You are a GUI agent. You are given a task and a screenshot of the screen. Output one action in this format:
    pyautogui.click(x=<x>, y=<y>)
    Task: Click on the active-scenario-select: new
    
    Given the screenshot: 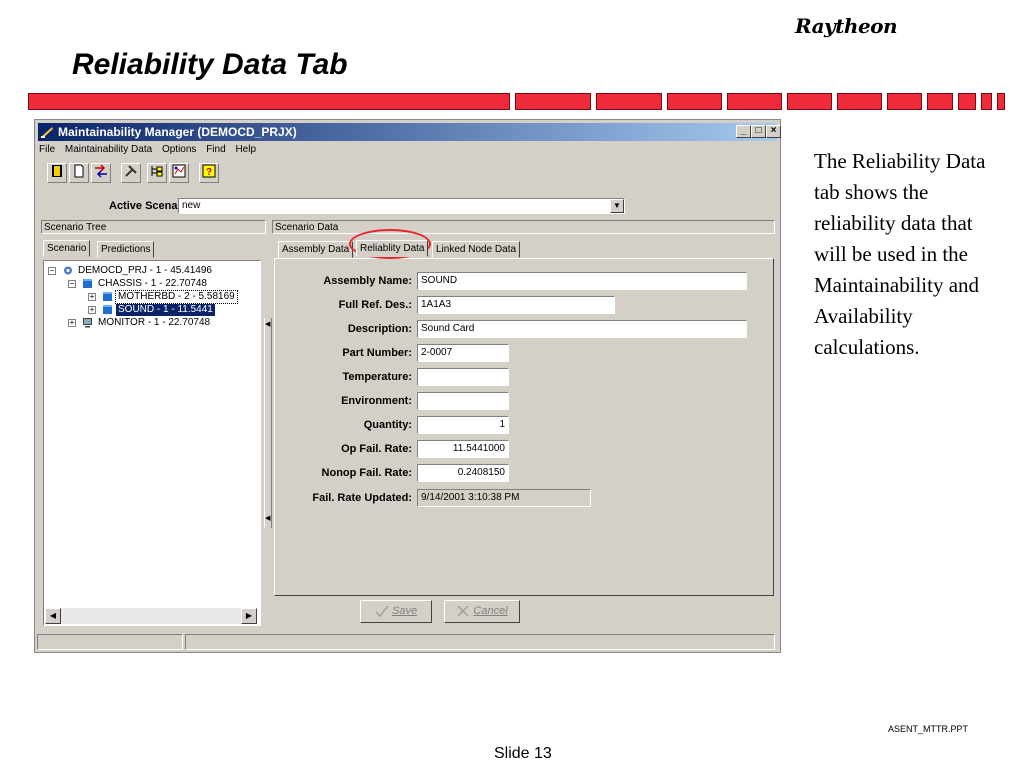 What is the action you would take?
    pyautogui.click(x=401, y=206)
    